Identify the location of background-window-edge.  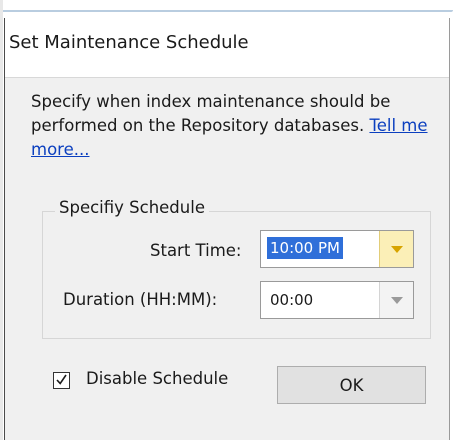
(226, 6).